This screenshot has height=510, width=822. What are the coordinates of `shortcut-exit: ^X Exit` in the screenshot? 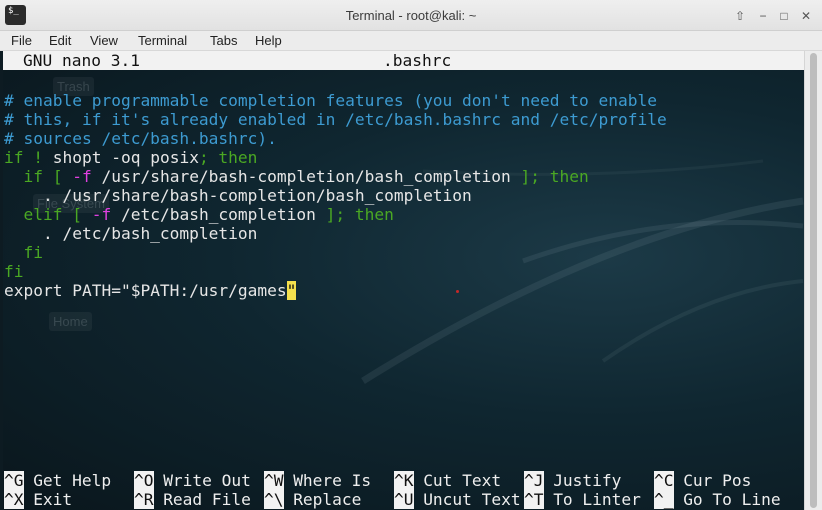 It's located at (38, 499).